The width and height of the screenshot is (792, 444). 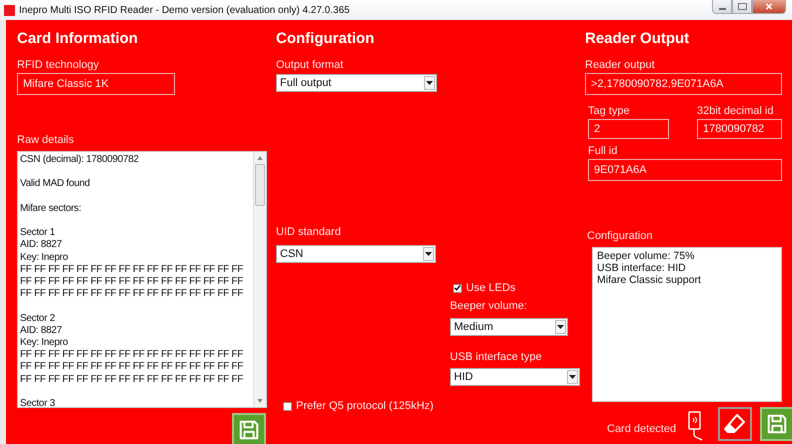 What do you see at coordinates (310, 65) in the screenshot?
I see `field-label: Output format` at bounding box center [310, 65].